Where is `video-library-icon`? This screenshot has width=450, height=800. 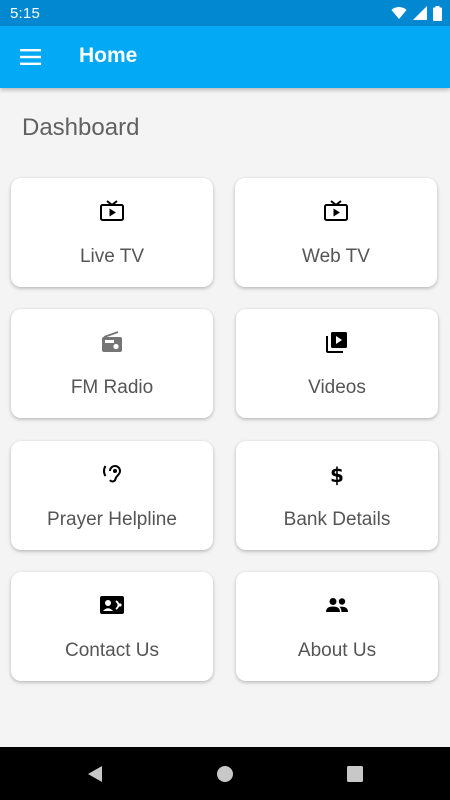
video-library-icon is located at coordinates (337, 342).